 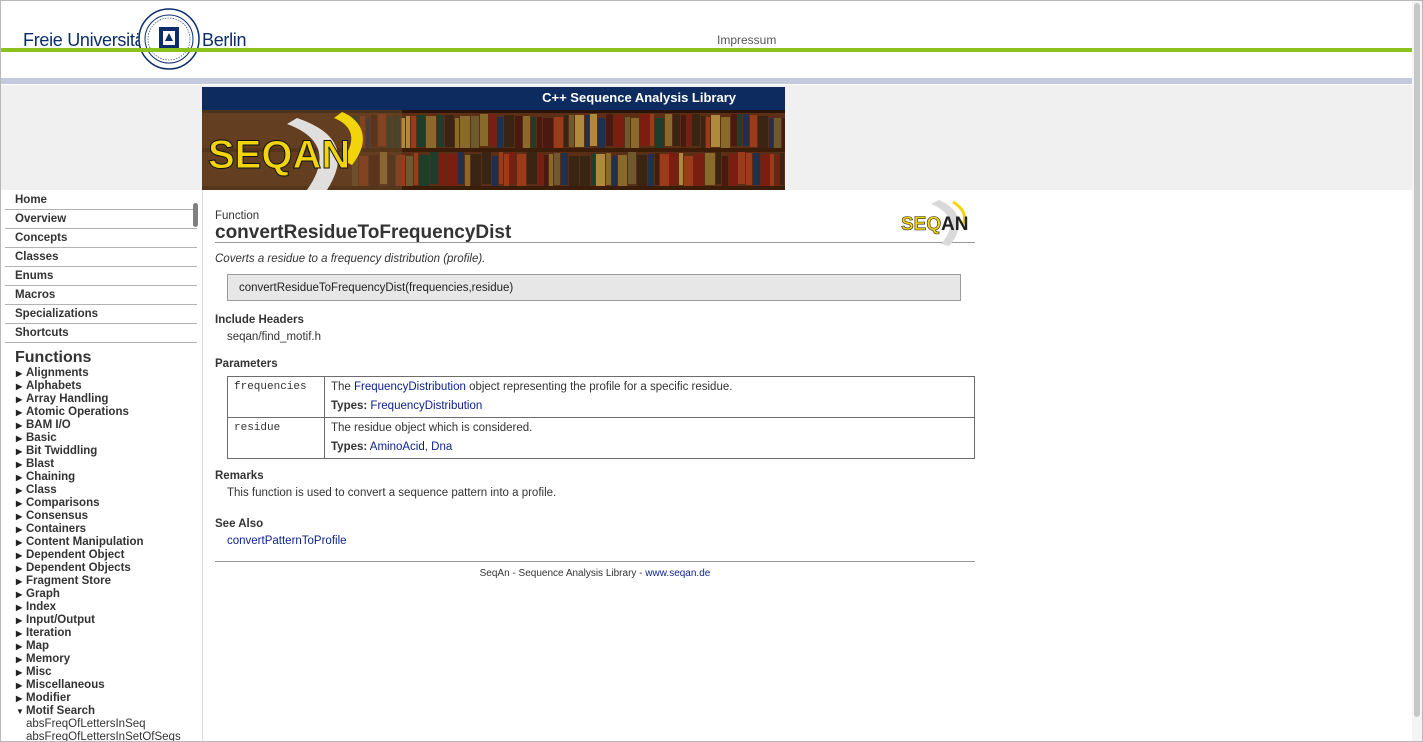 I want to click on function-group-dependent-object: ▶ Dependent Object, so click(x=103, y=555).